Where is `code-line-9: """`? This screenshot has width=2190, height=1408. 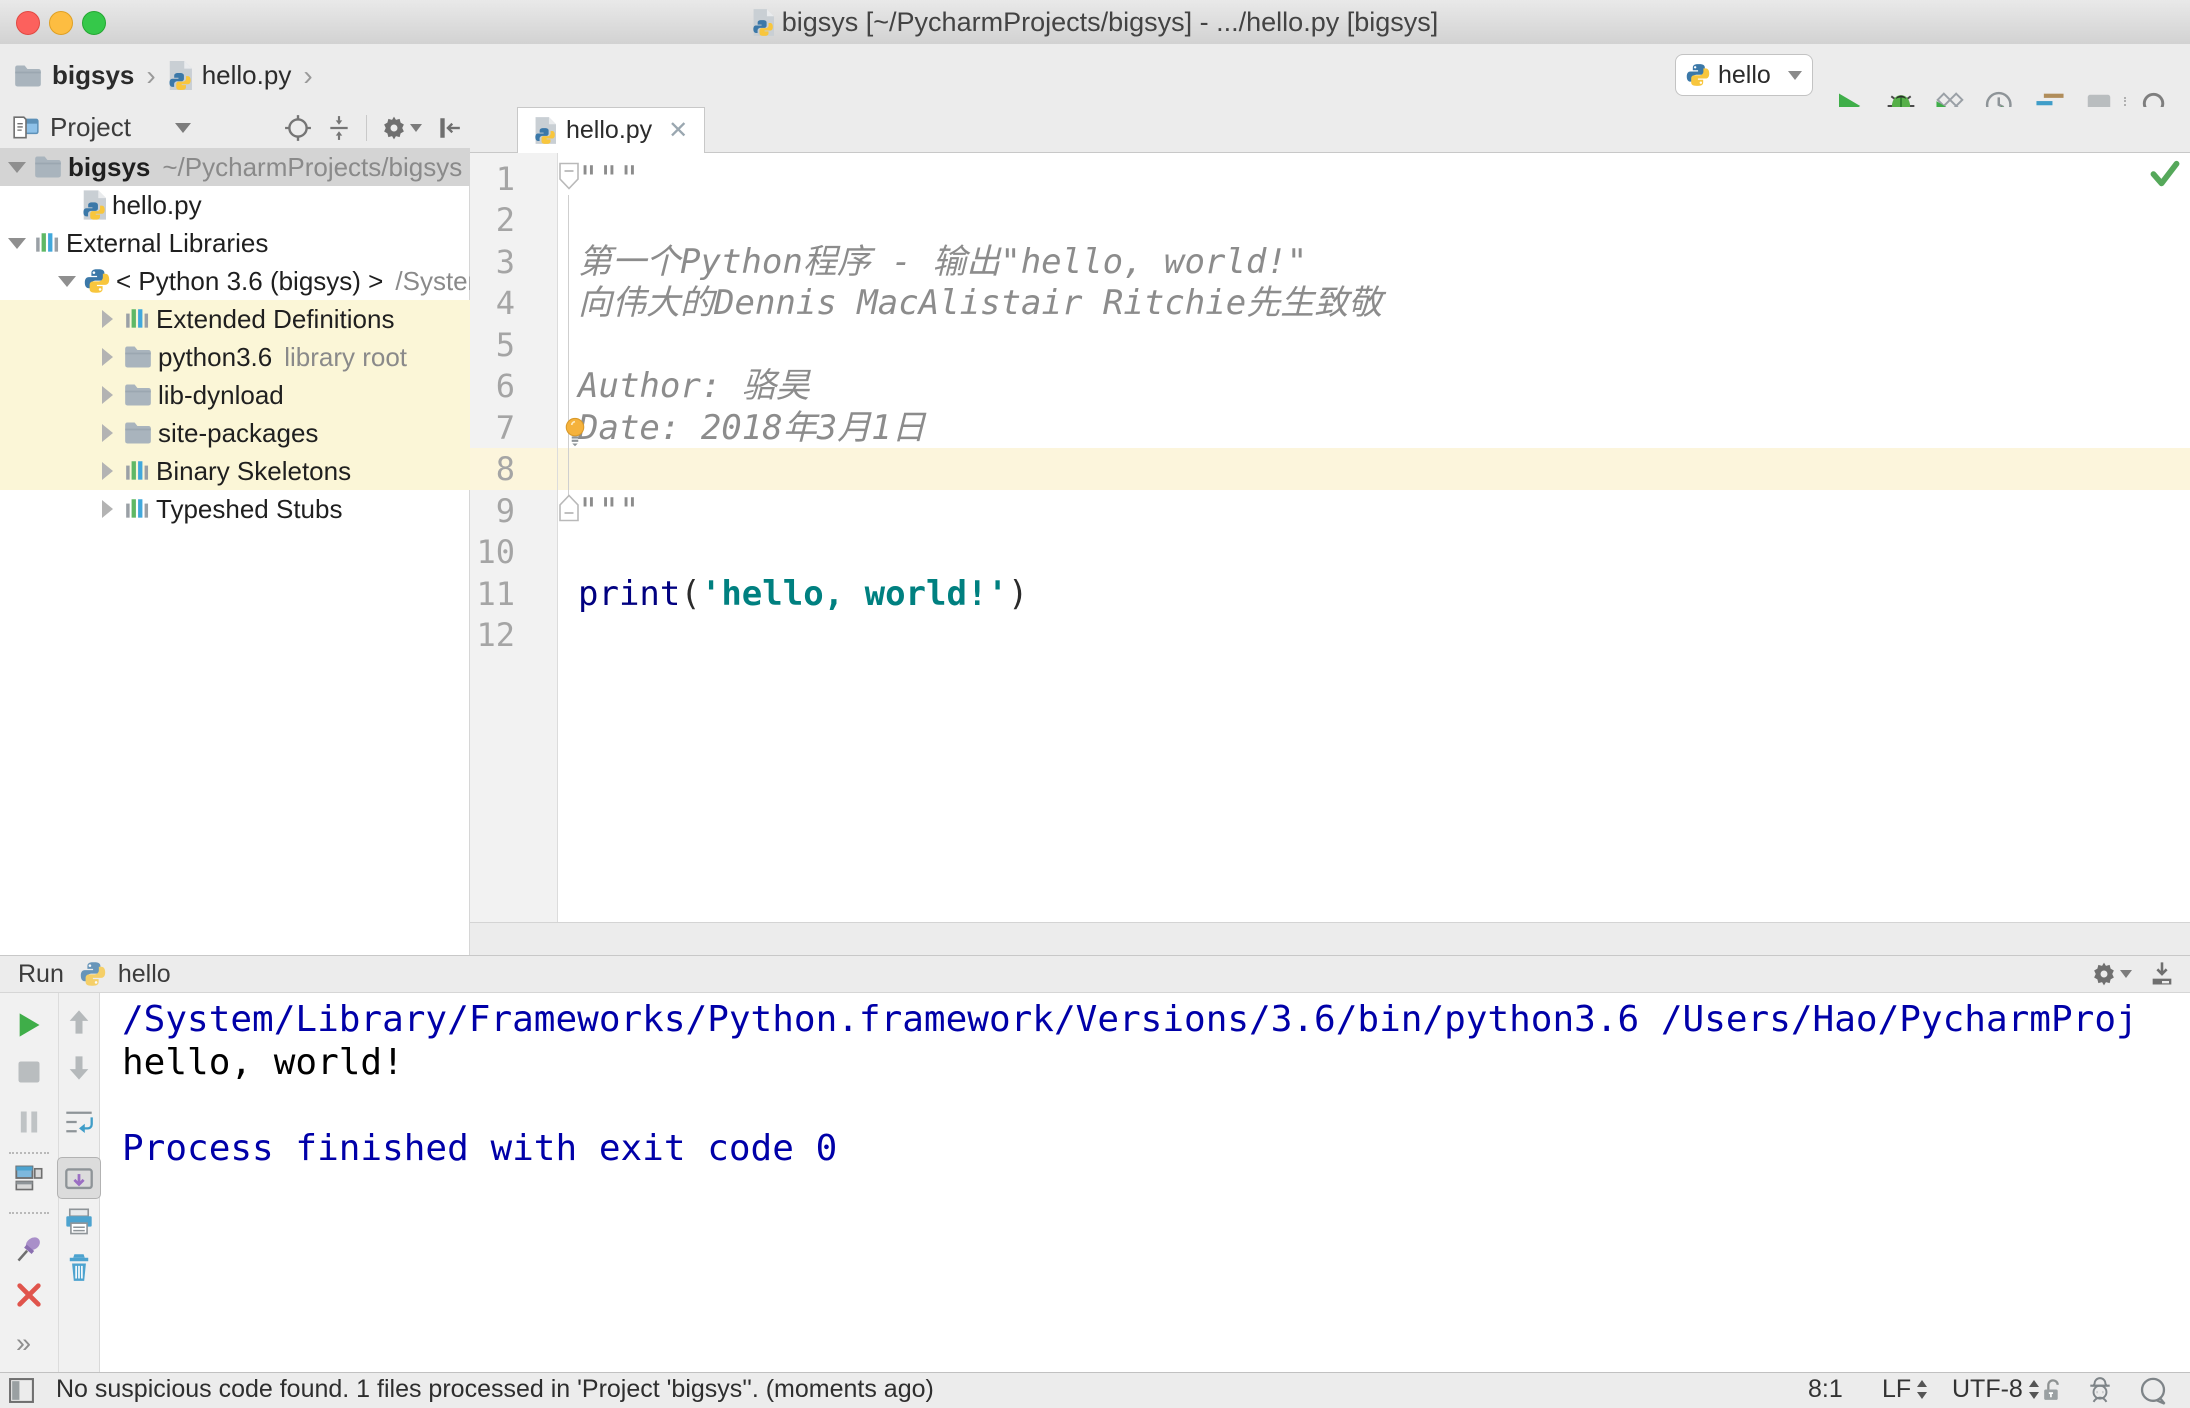
code-line-9: """ is located at coordinates (608, 511).